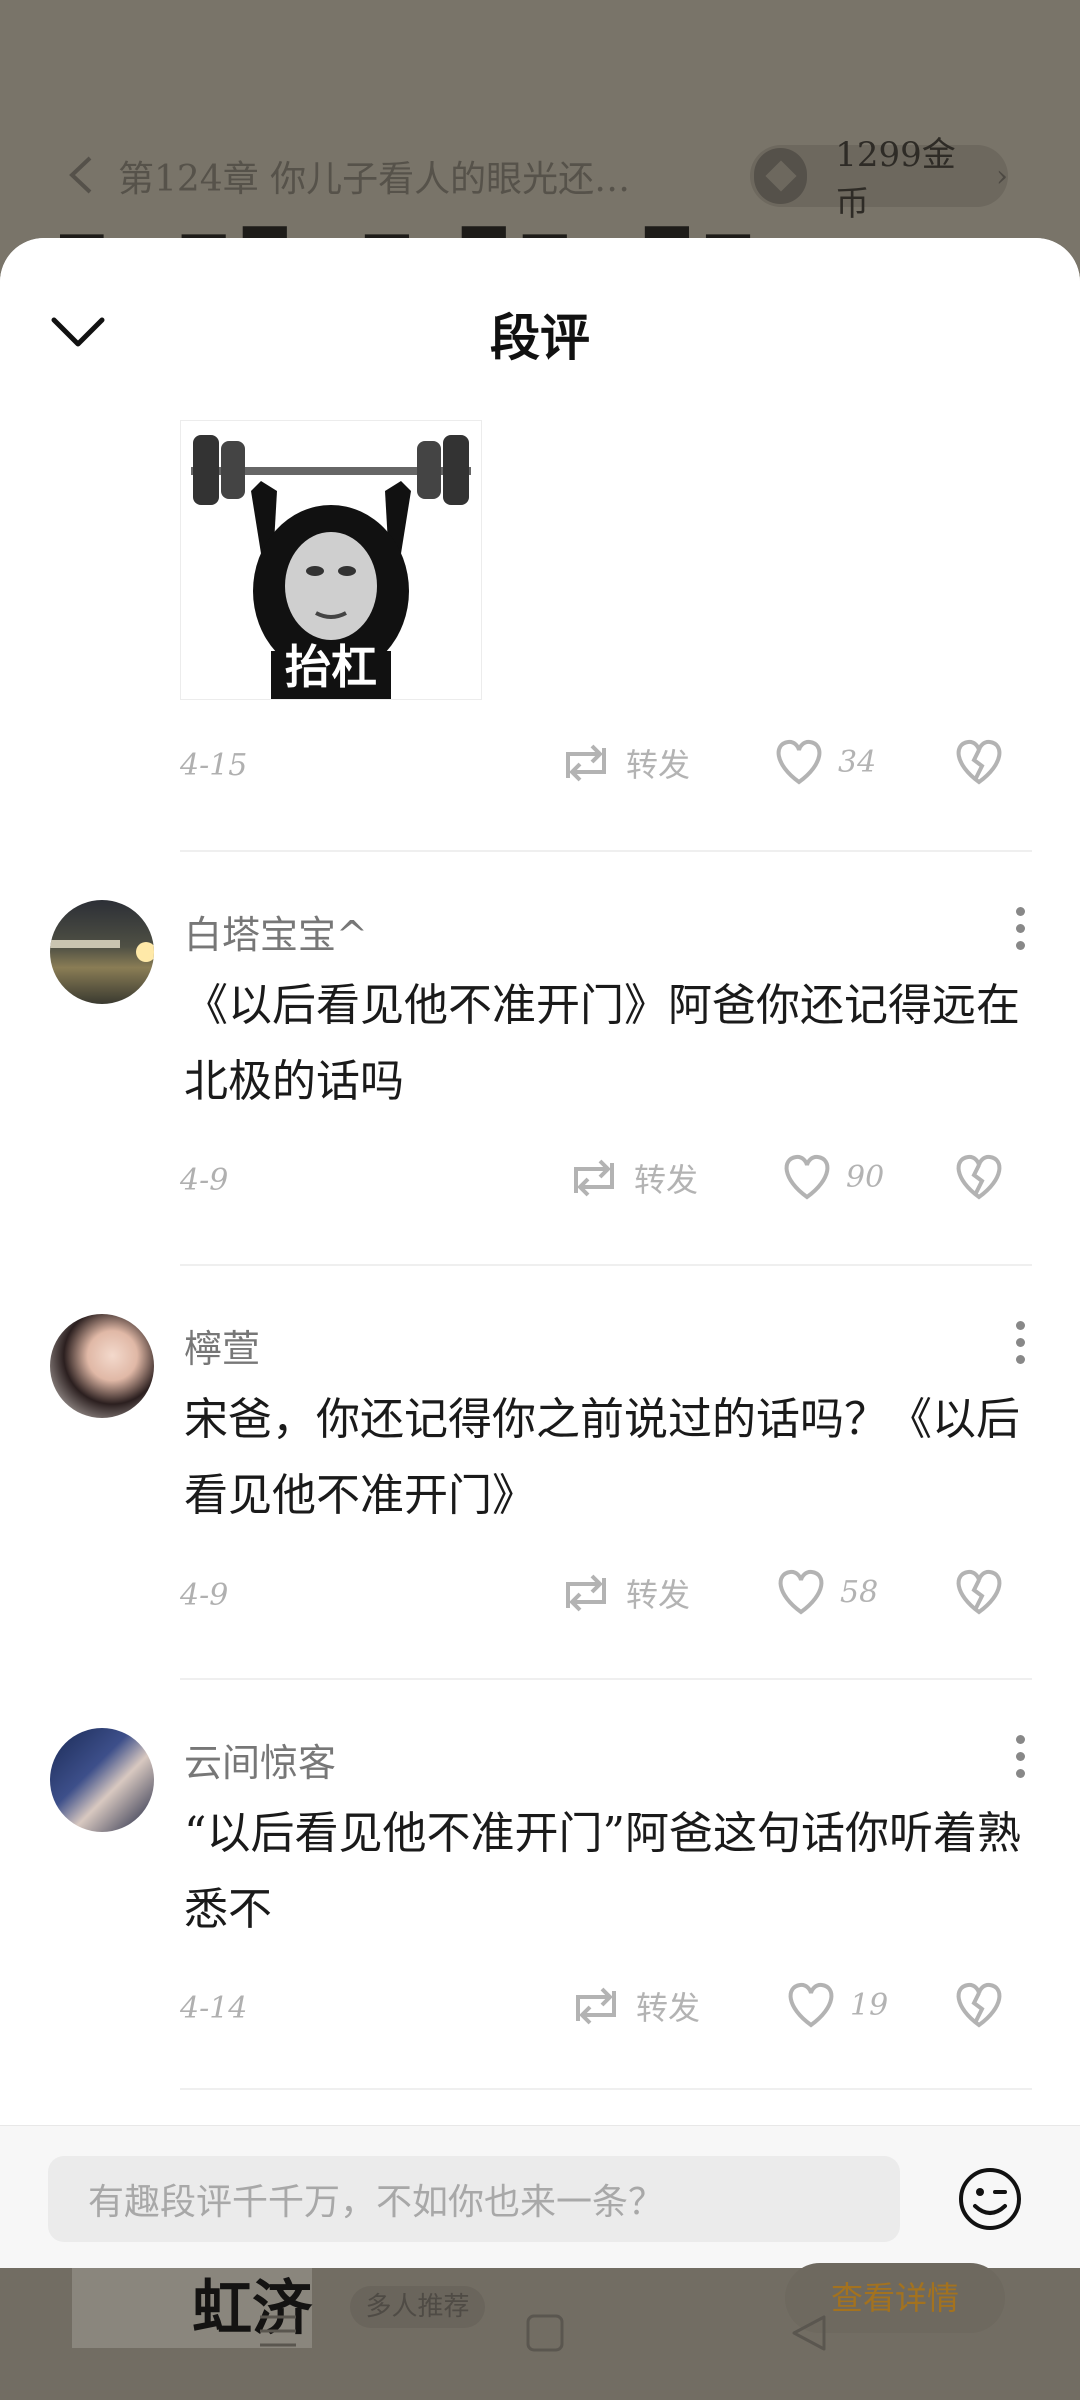 The image size is (1080, 2400). What do you see at coordinates (810, 2333) in the screenshot?
I see `back-nav-icon` at bounding box center [810, 2333].